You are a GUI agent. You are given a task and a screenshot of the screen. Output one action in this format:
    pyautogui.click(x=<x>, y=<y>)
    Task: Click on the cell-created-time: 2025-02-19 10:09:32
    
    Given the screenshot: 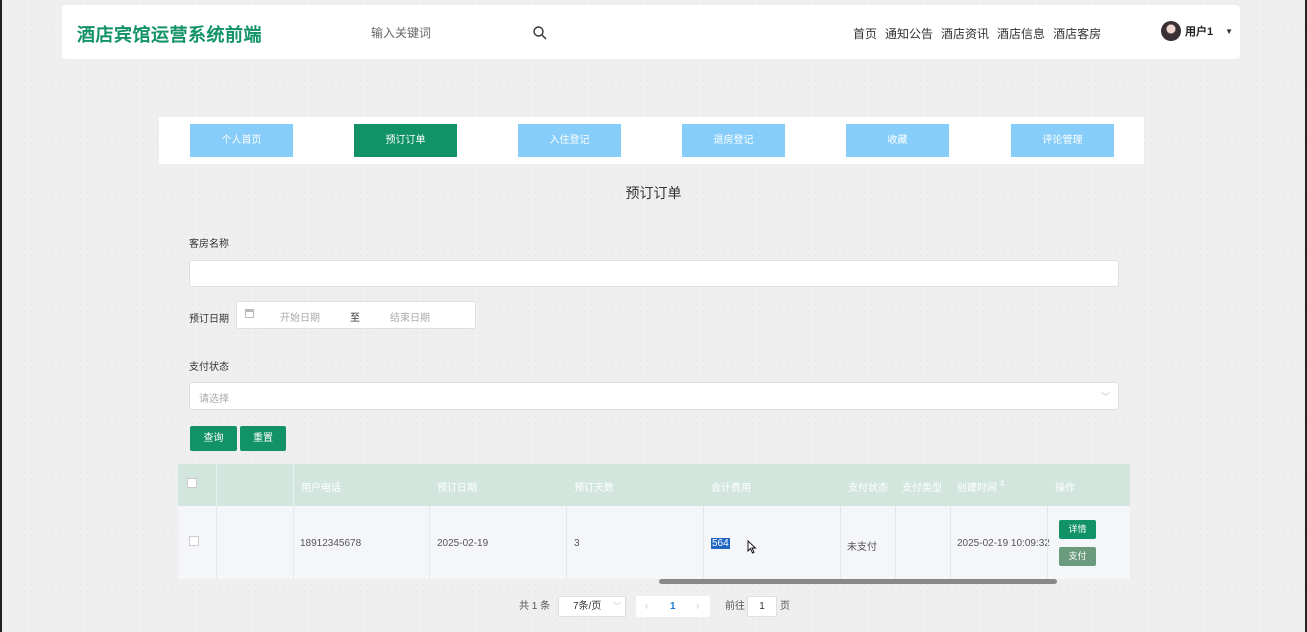 What is the action you would take?
    pyautogui.click(x=1003, y=543)
    